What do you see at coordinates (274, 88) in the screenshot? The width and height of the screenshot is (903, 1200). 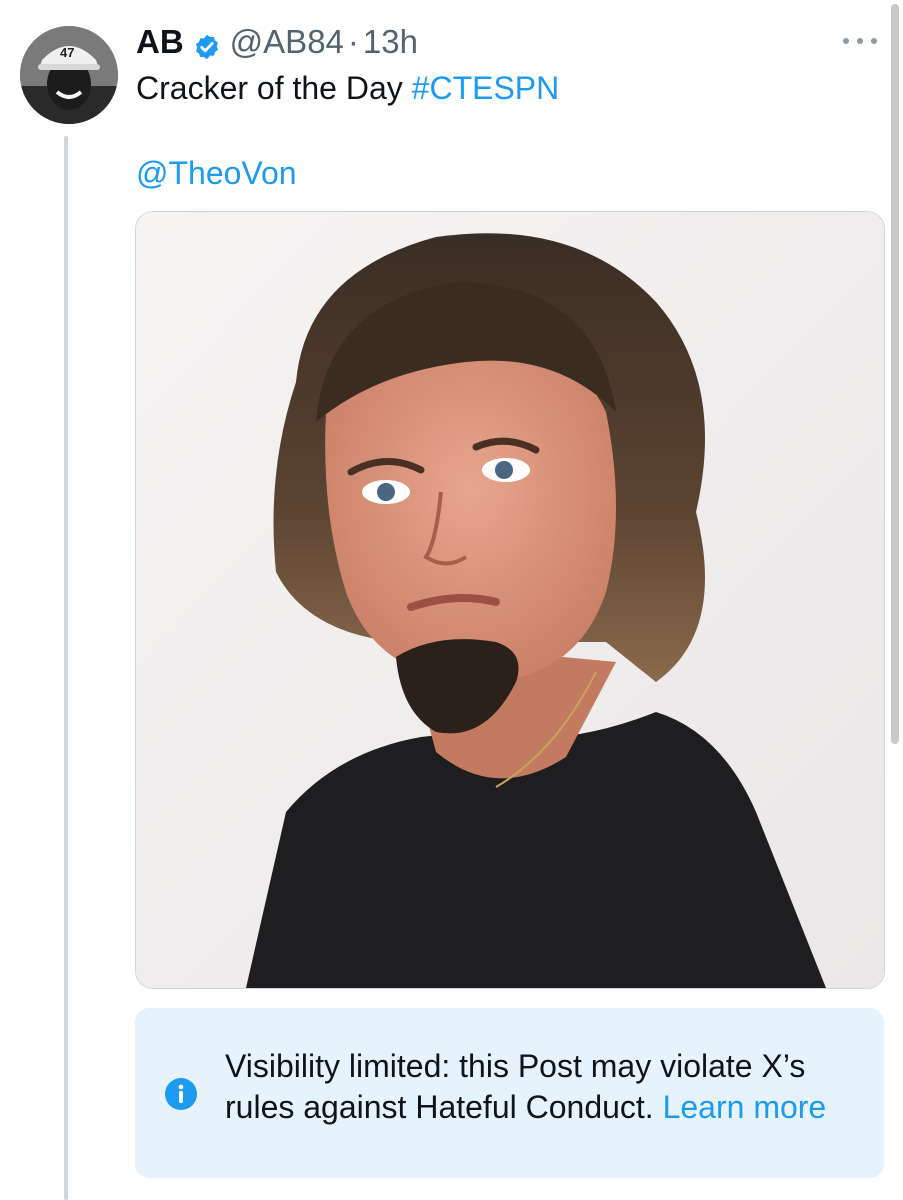 I see `post-text-body: Cracker of the Day` at bounding box center [274, 88].